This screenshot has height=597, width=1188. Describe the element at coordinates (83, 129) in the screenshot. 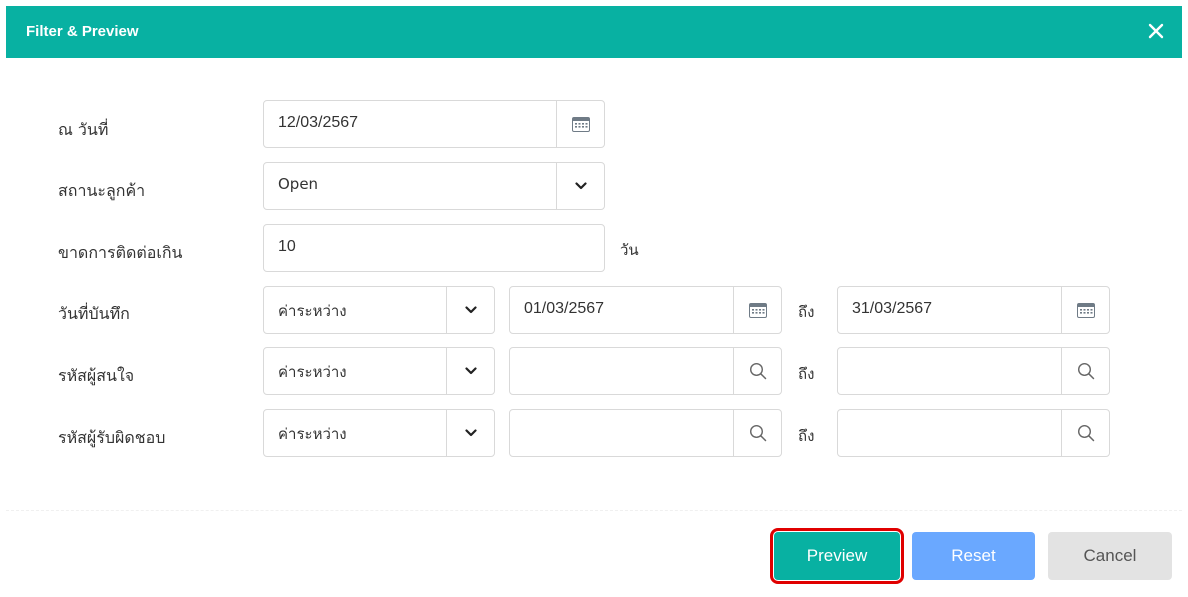

I see `as-of-date-label: ณ วันที่` at that location.